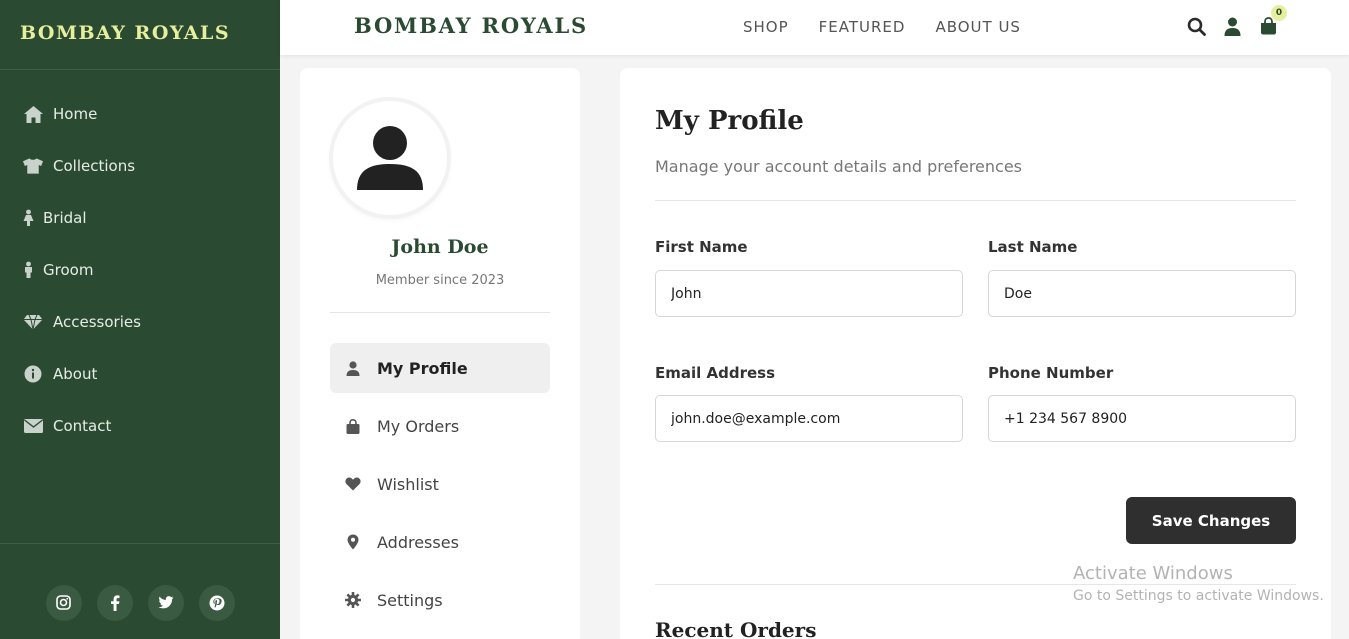 The height and width of the screenshot is (639, 1349). Describe the element at coordinates (809, 293) in the screenshot. I see `first-name-field` at that location.